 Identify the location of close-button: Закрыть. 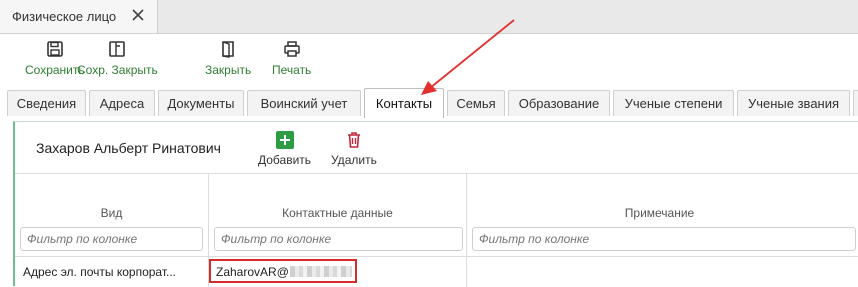
(228, 58).